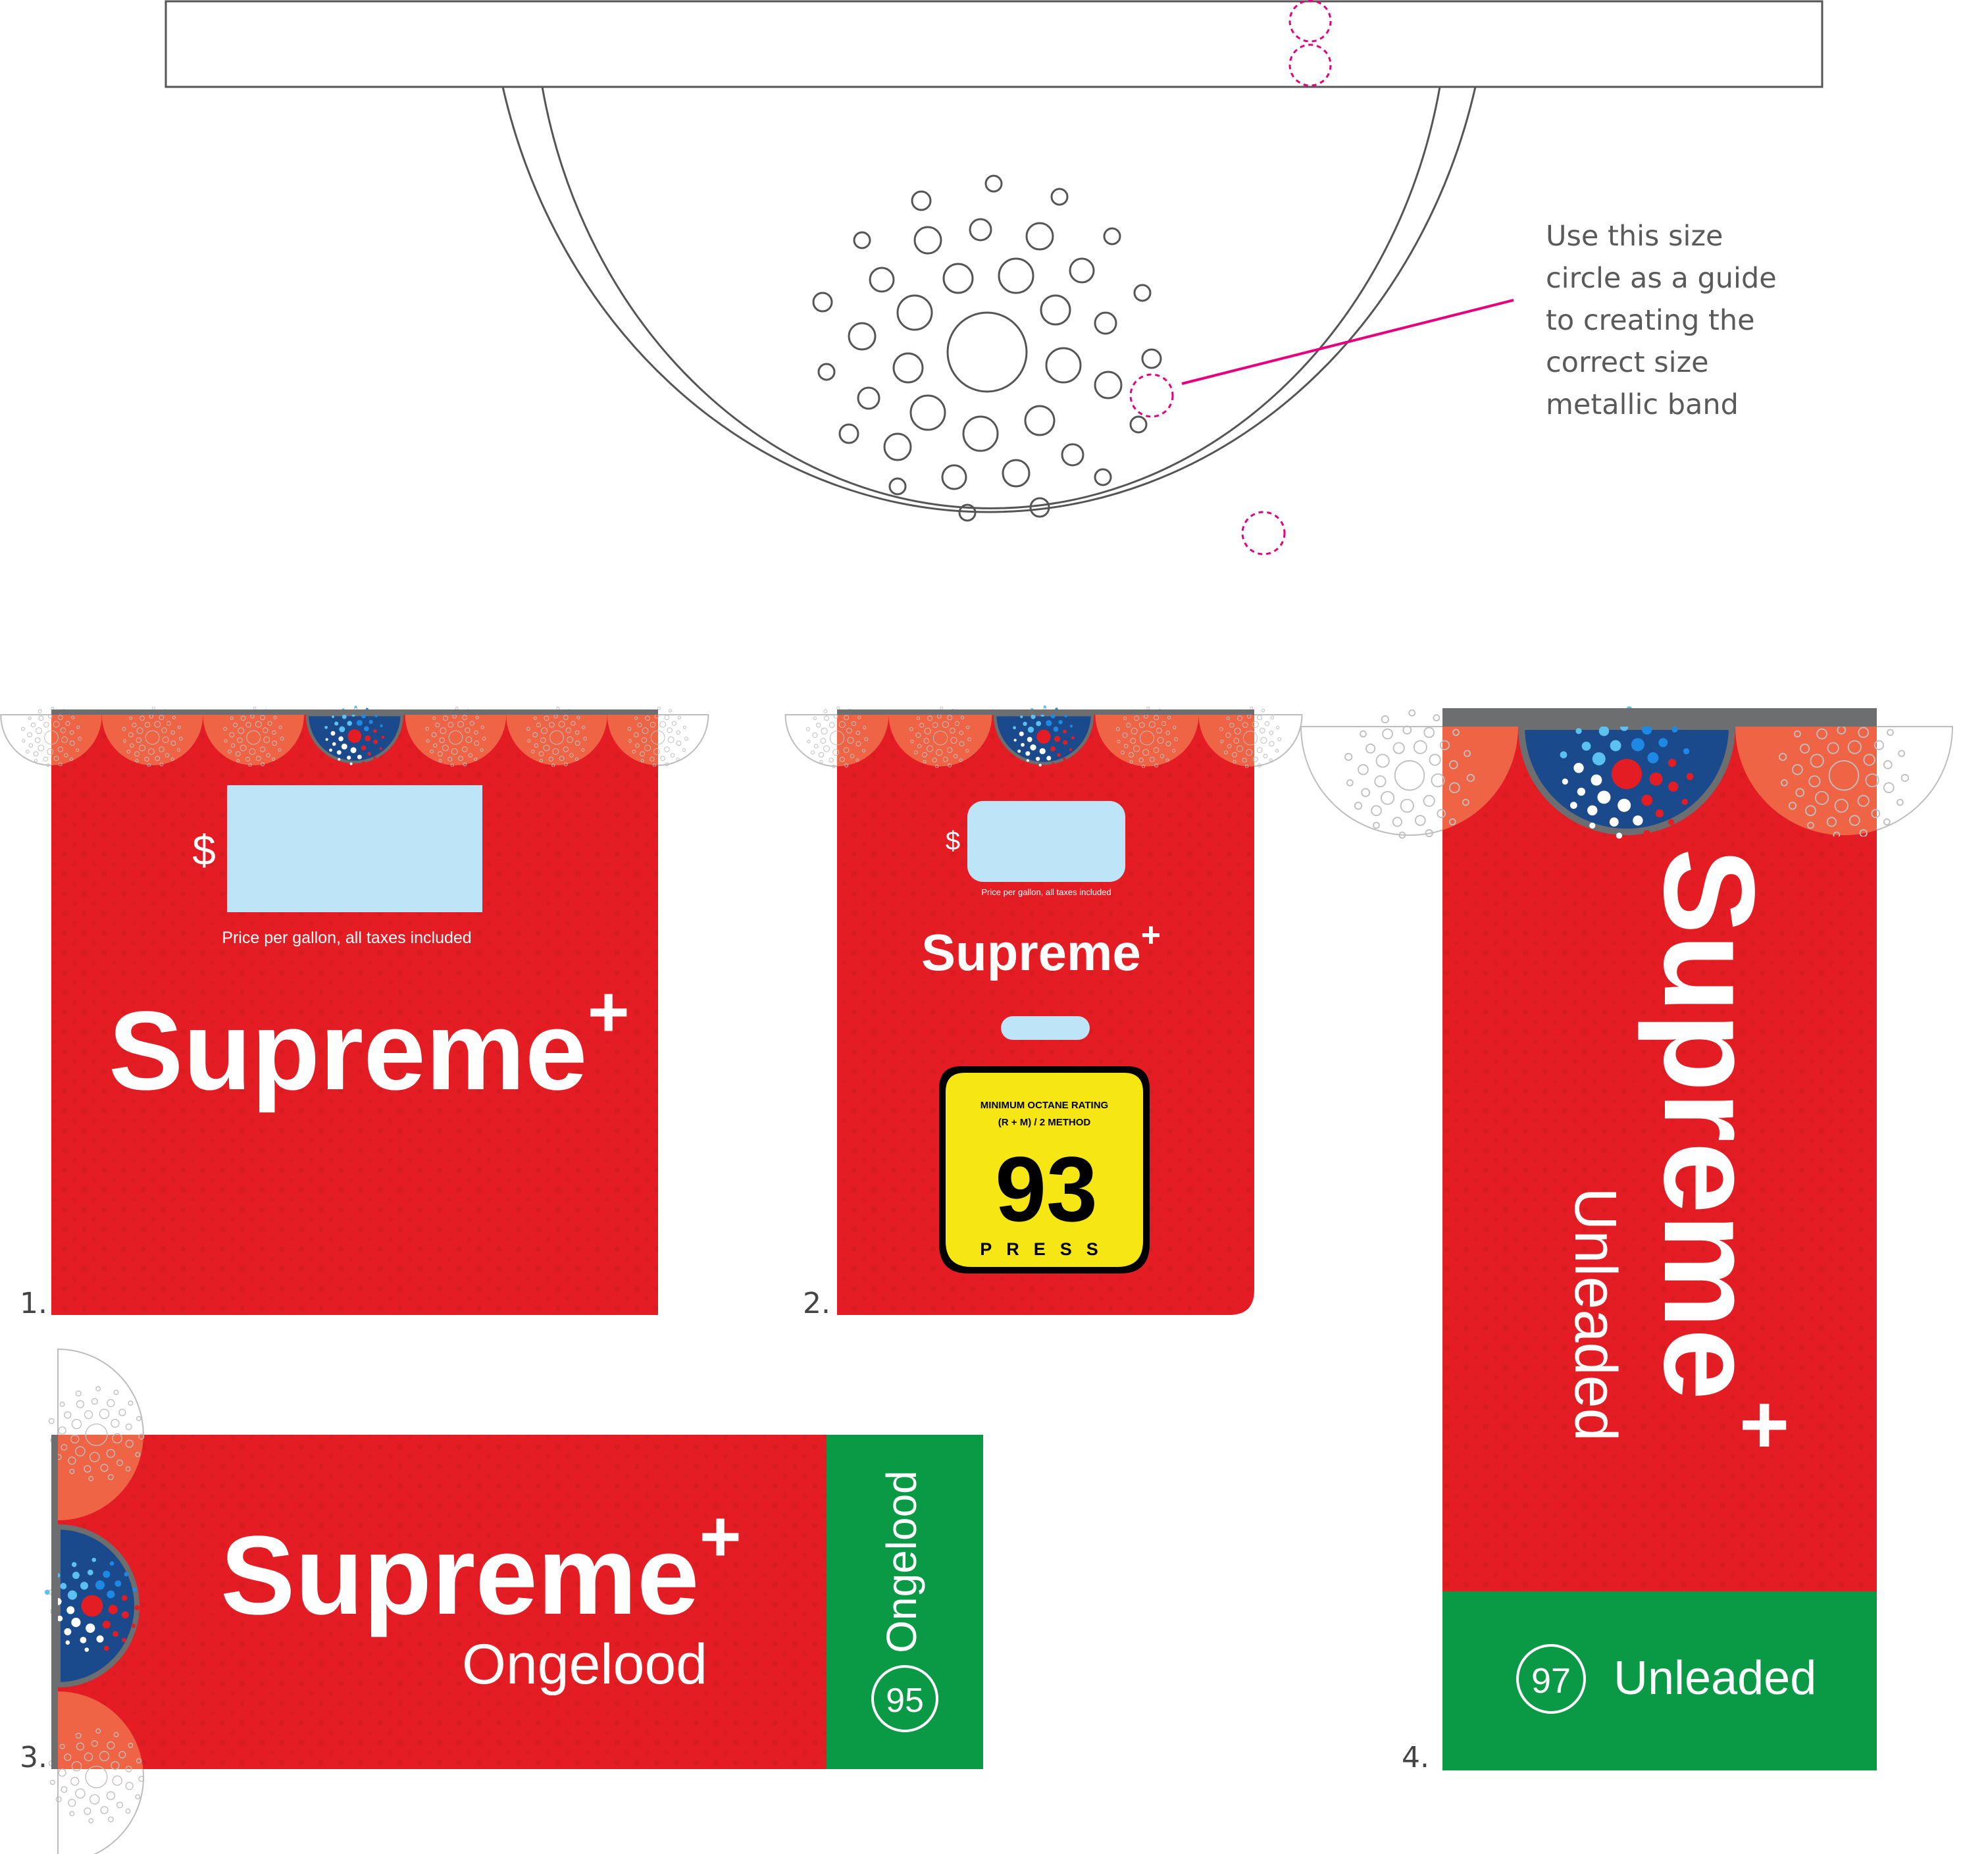 The width and height of the screenshot is (1988, 1854). I want to click on inner-rim, so click(991, 297).